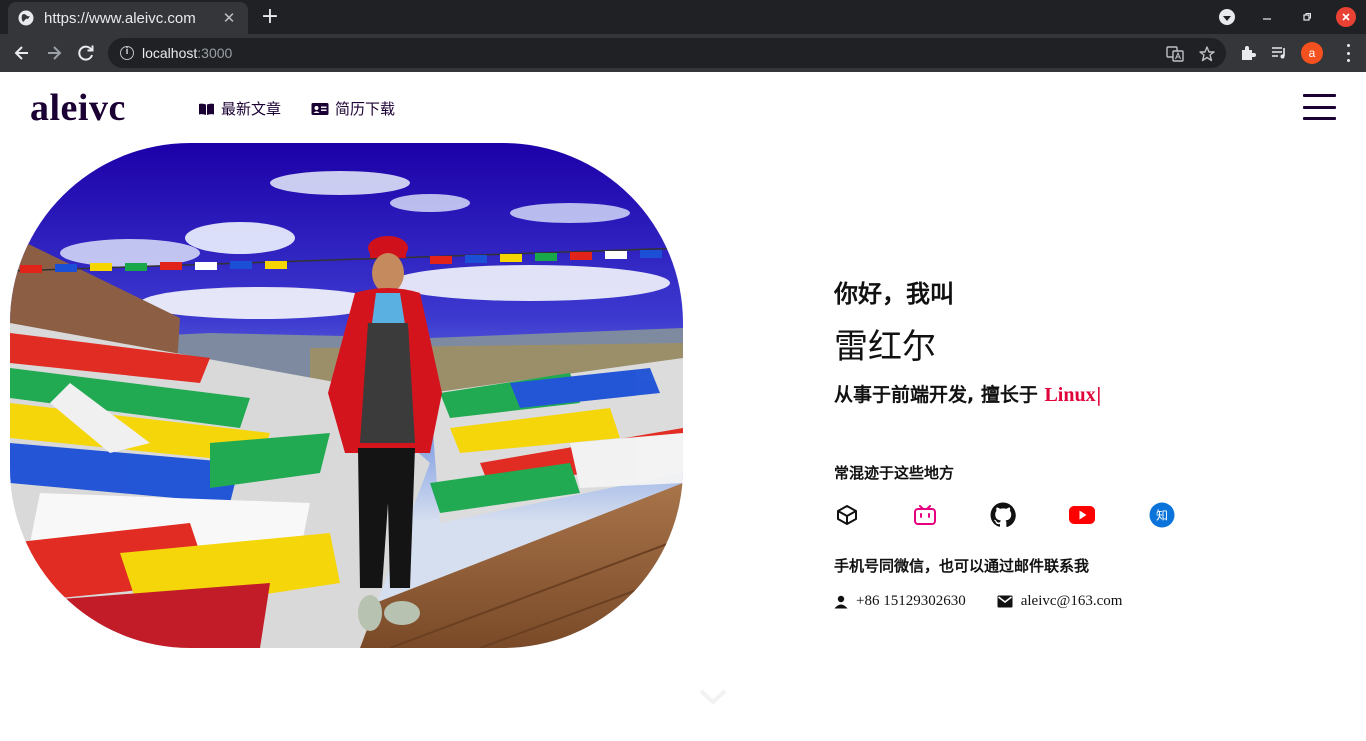  I want to click on github-icon, so click(1003, 515).